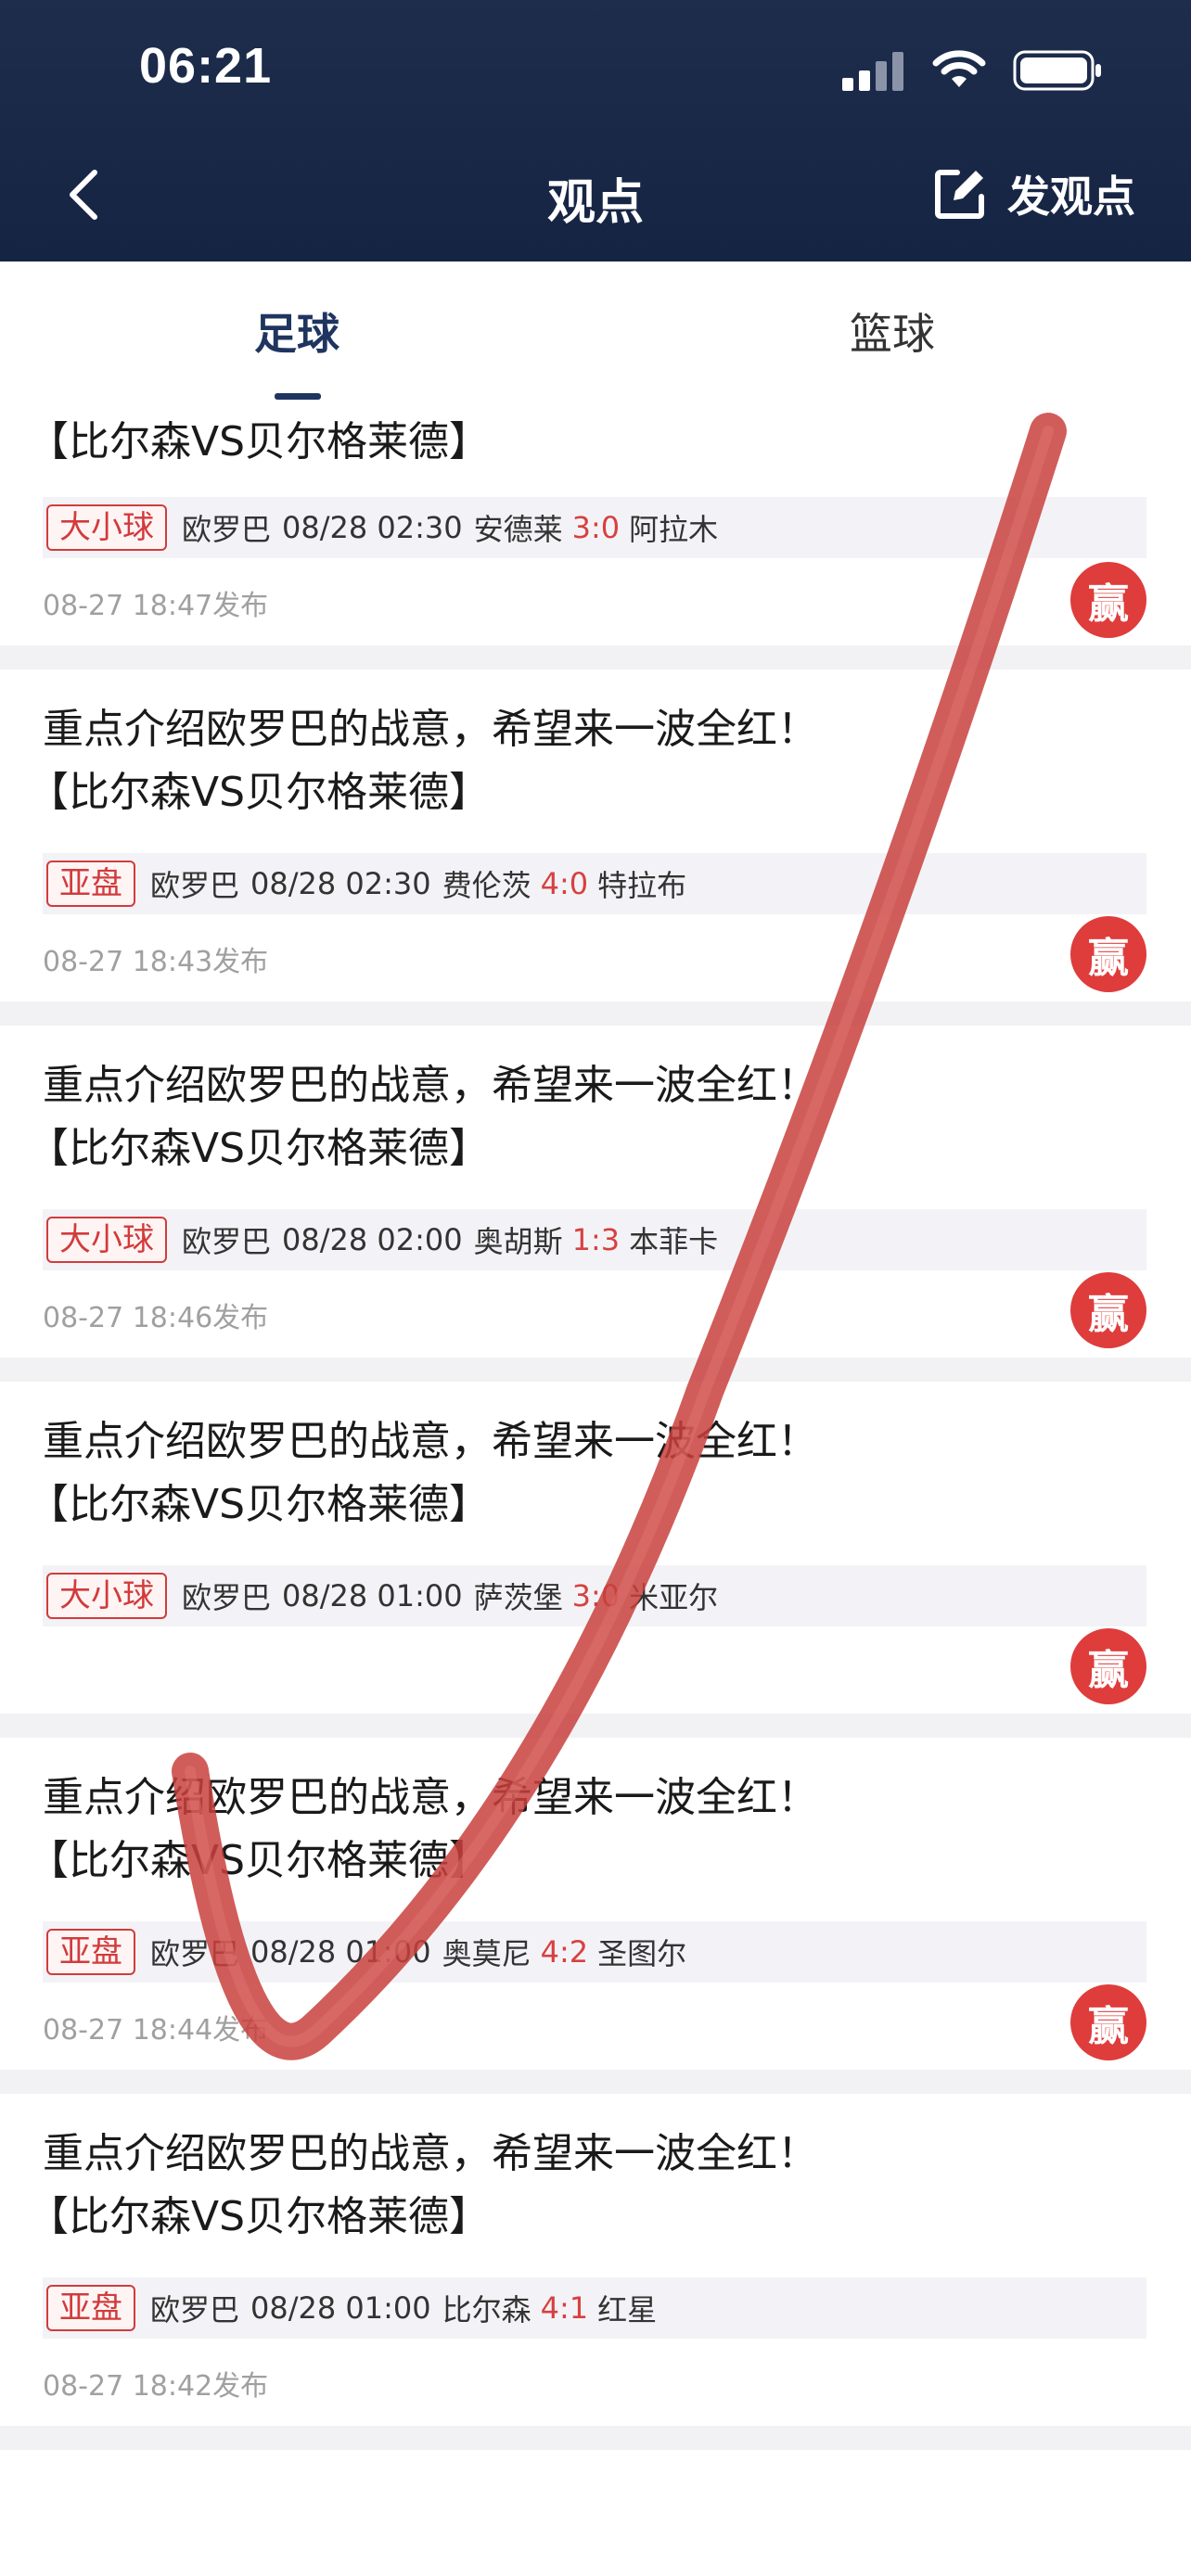 The height and width of the screenshot is (2576, 1191). Describe the element at coordinates (156, 962) in the screenshot. I see `post-time: 08-27 18:43发布` at that location.